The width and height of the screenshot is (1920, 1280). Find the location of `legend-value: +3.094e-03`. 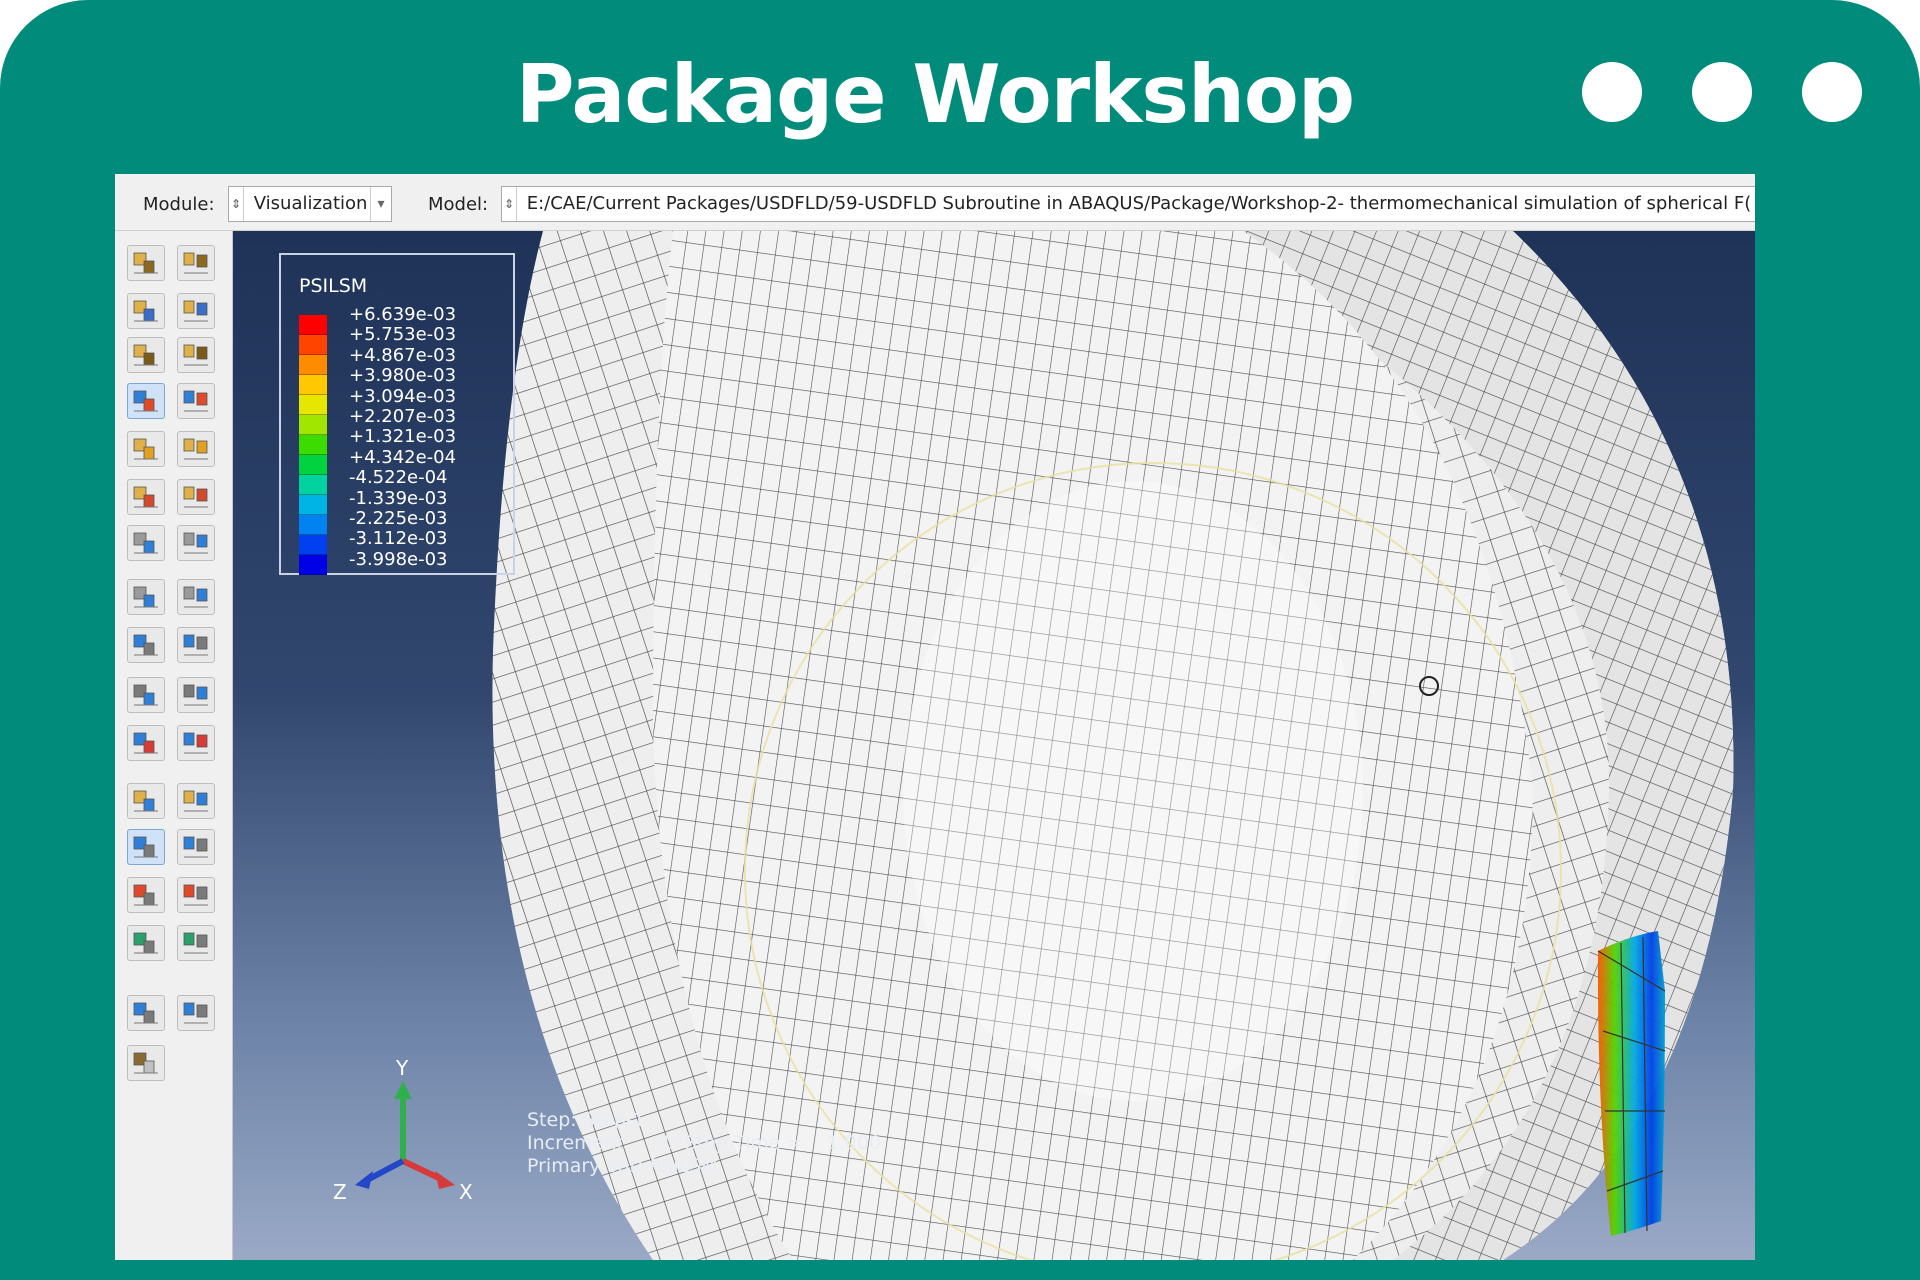

legend-value: +3.094e-03 is located at coordinates (403, 396).